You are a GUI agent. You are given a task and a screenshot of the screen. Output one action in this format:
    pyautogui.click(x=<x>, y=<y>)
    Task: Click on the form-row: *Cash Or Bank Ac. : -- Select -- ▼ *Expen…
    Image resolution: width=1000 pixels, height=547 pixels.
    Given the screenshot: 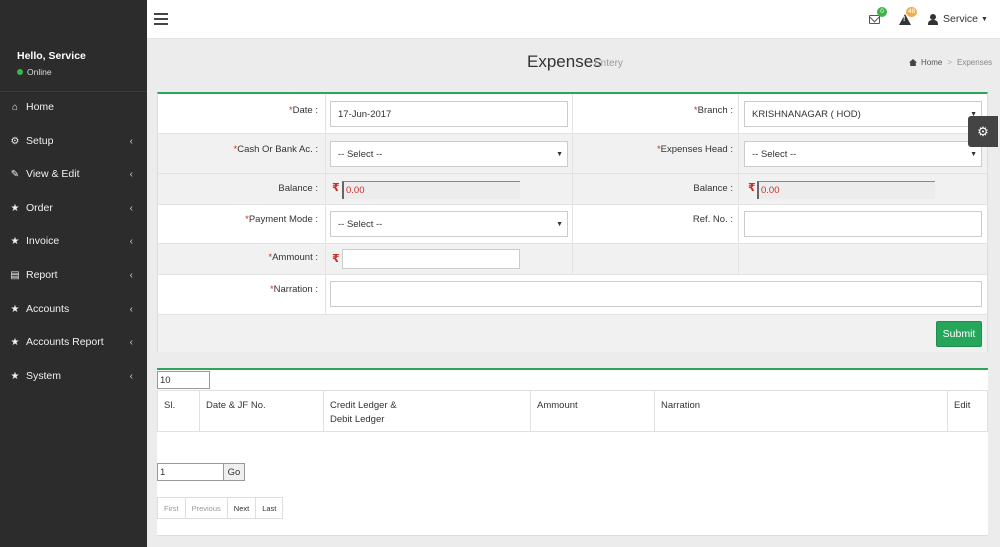 What is the action you would take?
    pyautogui.click(x=572, y=154)
    